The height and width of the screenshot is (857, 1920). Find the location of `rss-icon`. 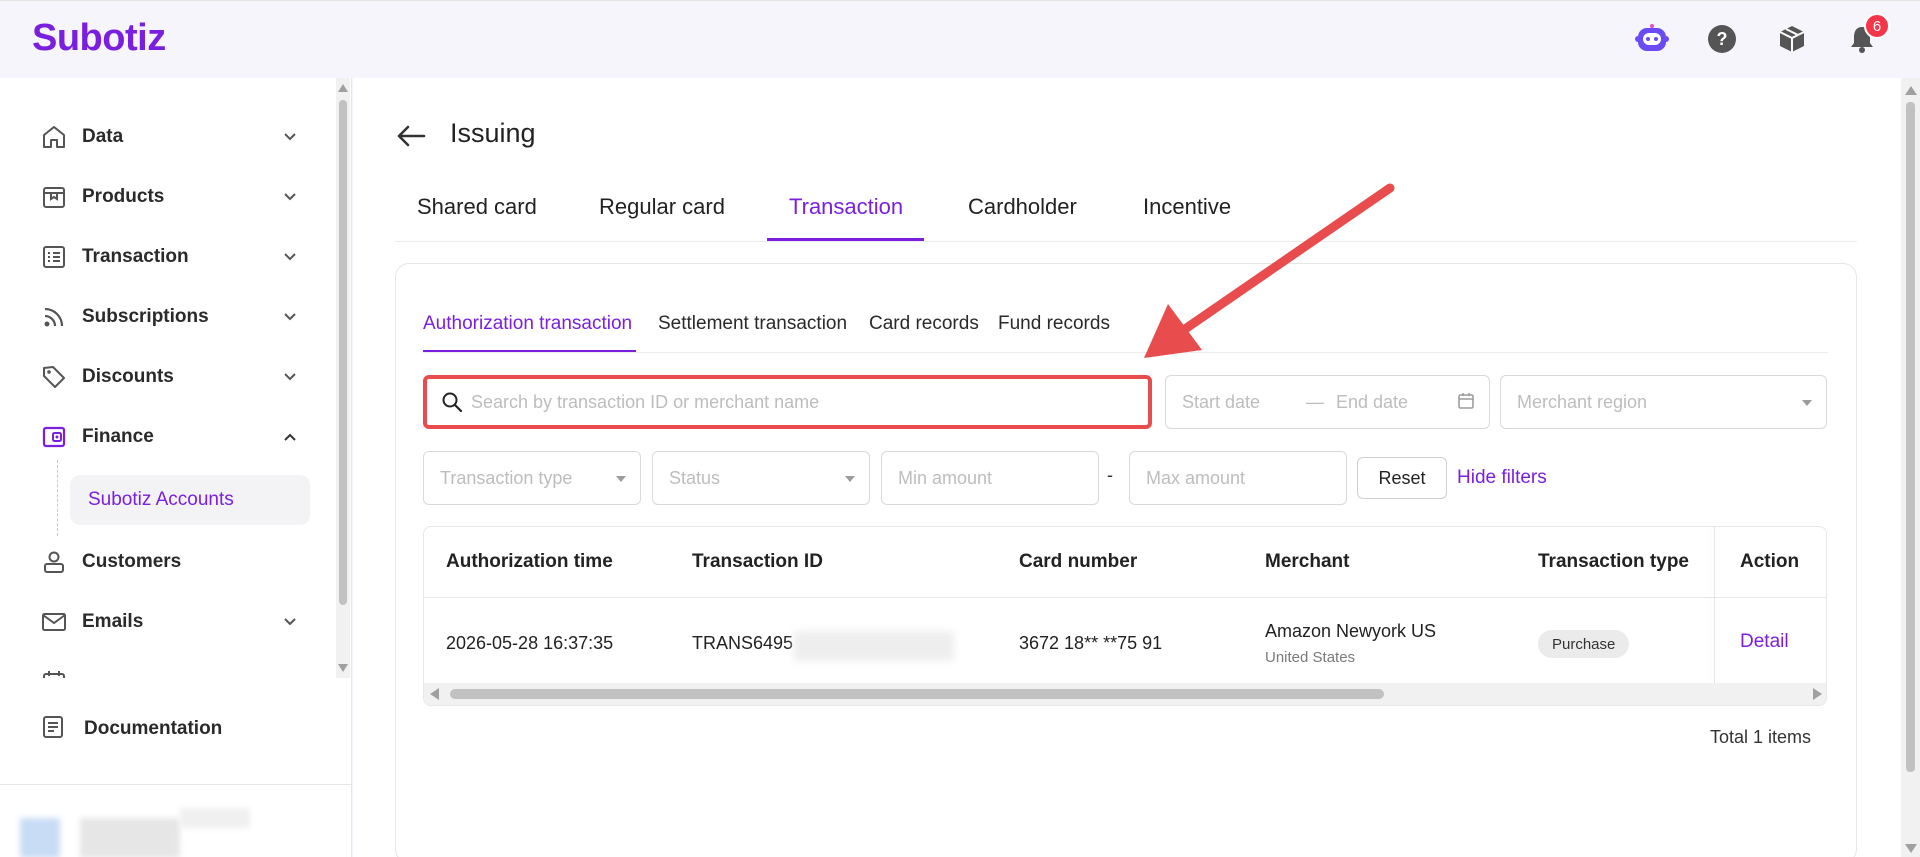

rss-icon is located at coordinates (54, 317).